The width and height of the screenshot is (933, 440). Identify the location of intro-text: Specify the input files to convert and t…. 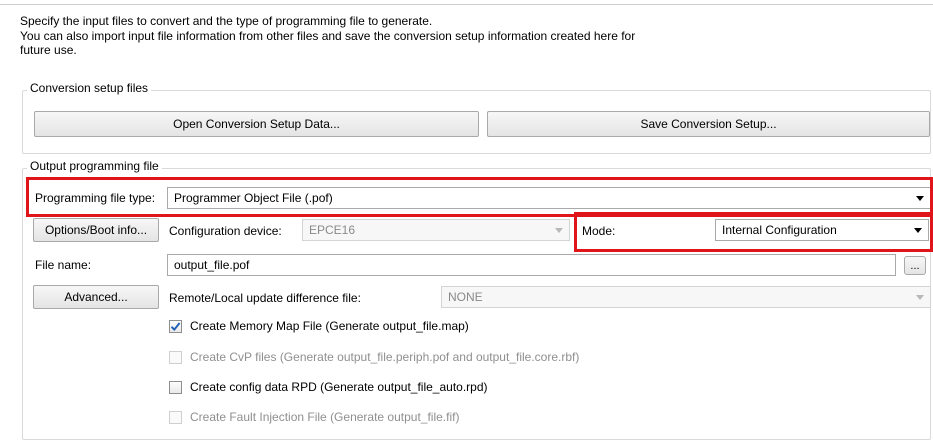
(400, 36).